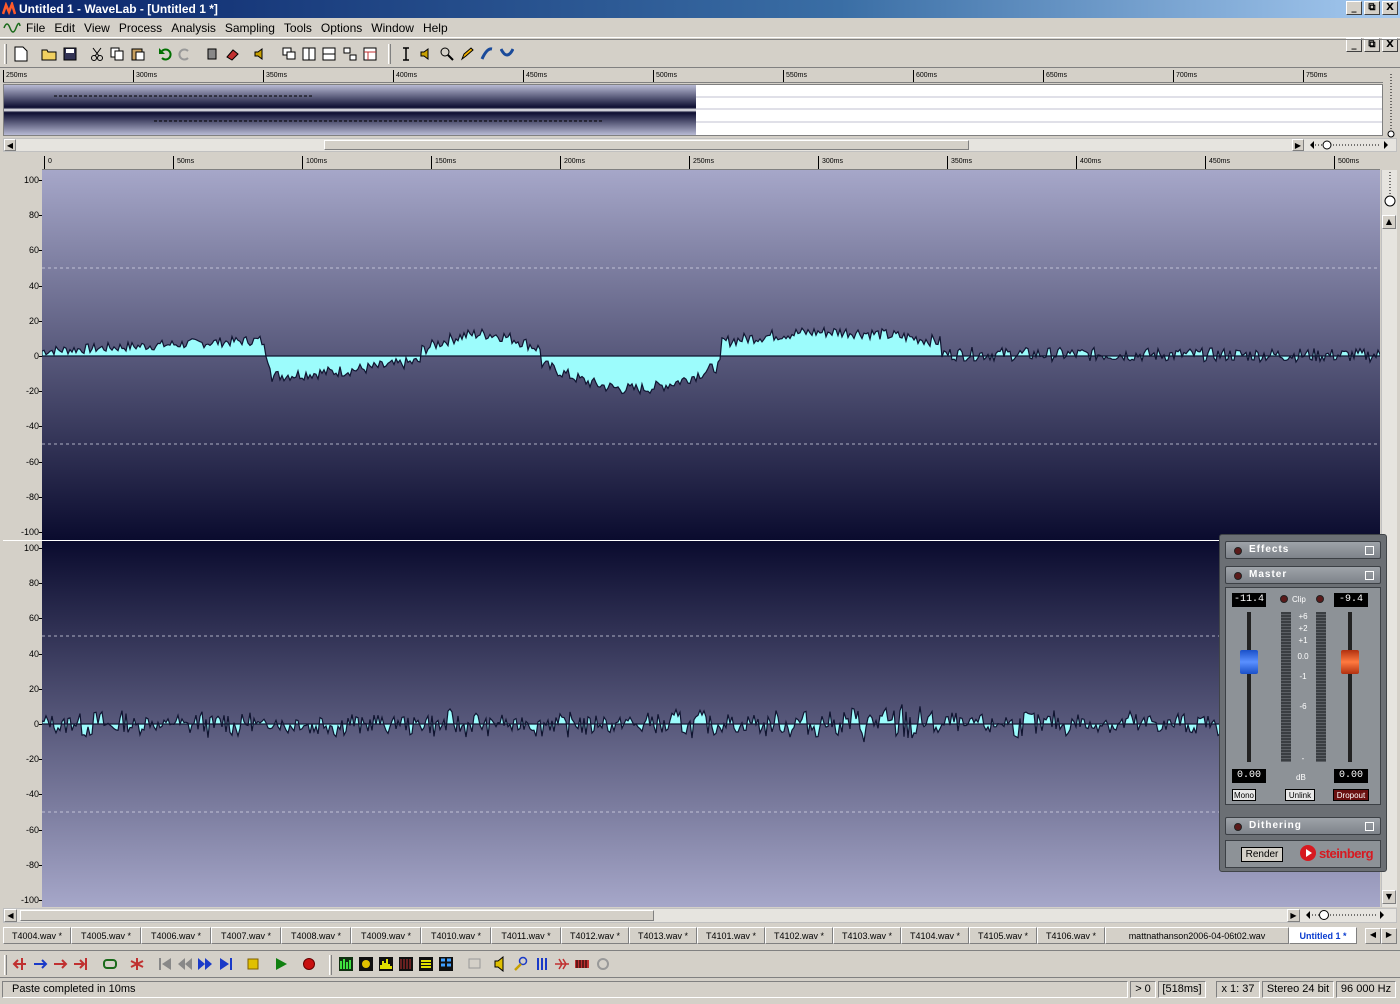 Image resolution: width=1400 pixels, height=1004 pixels. What do you see at coordinates (370, 54) in the screenshot?
I see `workspace-icon` at bounding box center [370, 54].